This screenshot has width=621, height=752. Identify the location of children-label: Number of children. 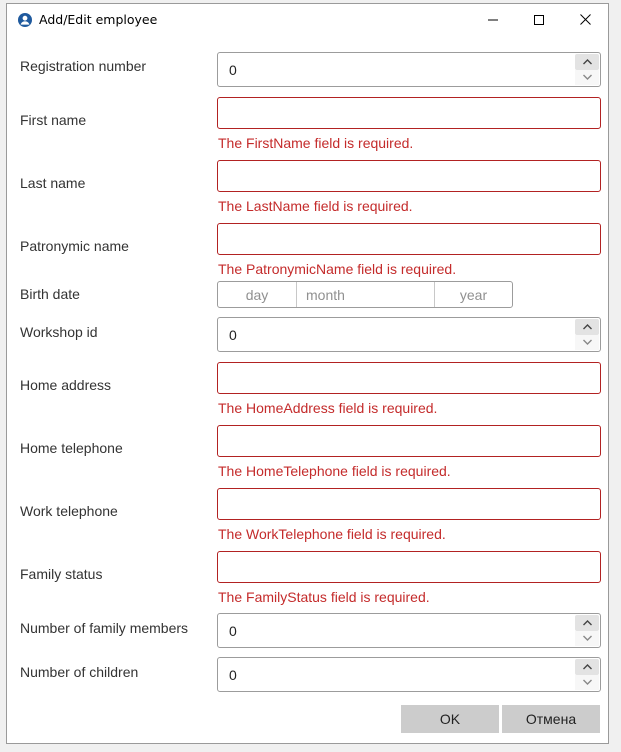
(79, 672).